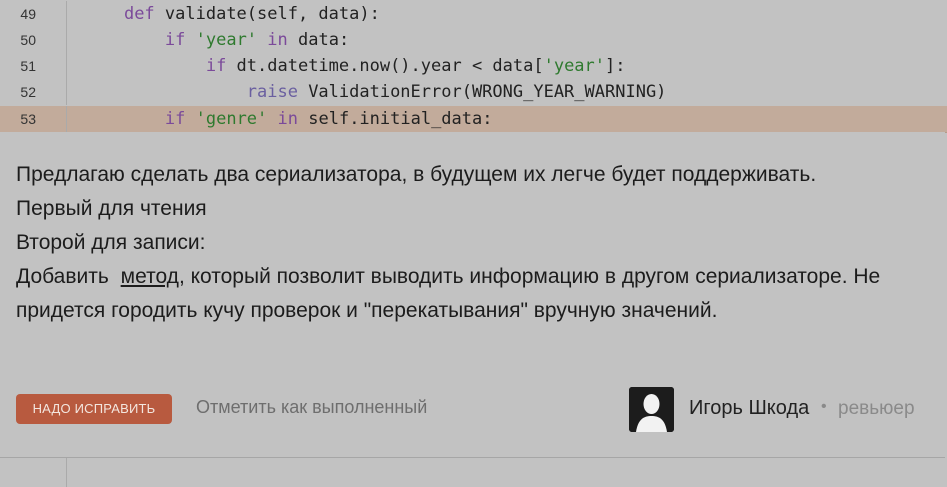 The height and width of the screenshot is (487, 947). I want to click on code-line: 49 def validate(self, data):, so click(473, 14).